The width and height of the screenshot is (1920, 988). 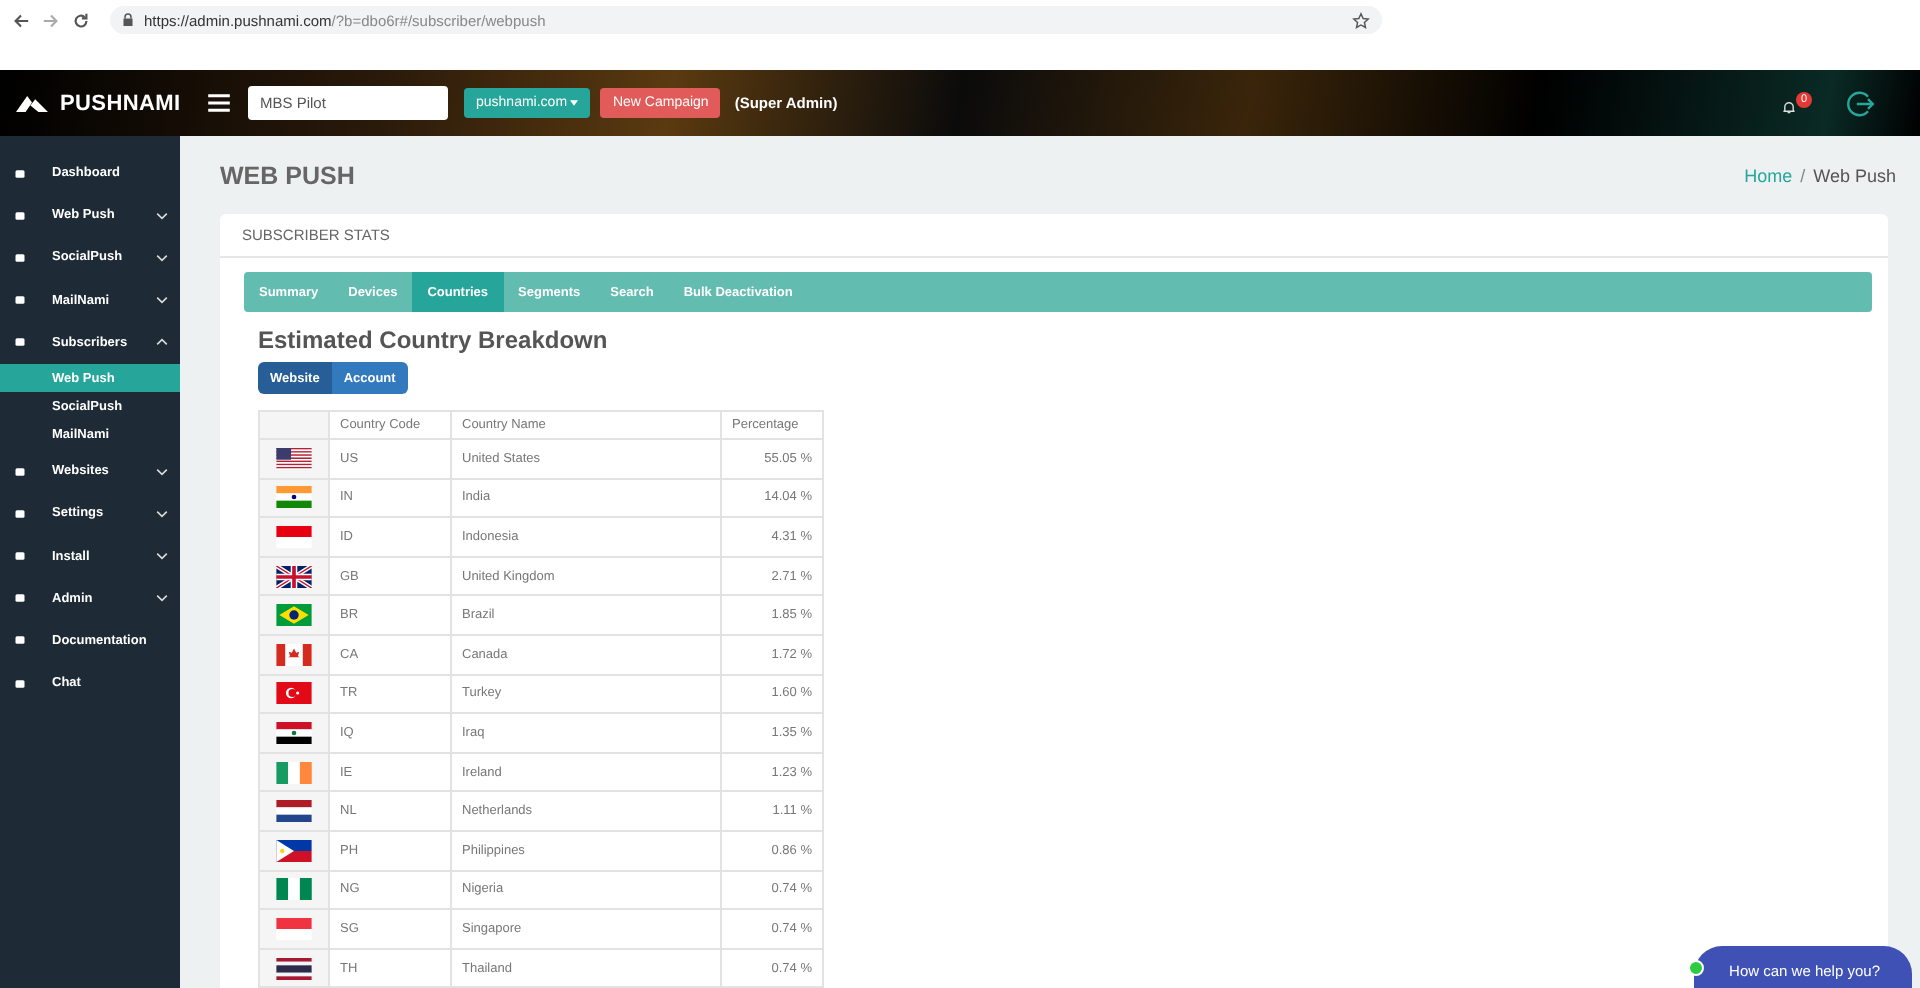 I want to click on logout-icon, so click(x=1860, y=103).